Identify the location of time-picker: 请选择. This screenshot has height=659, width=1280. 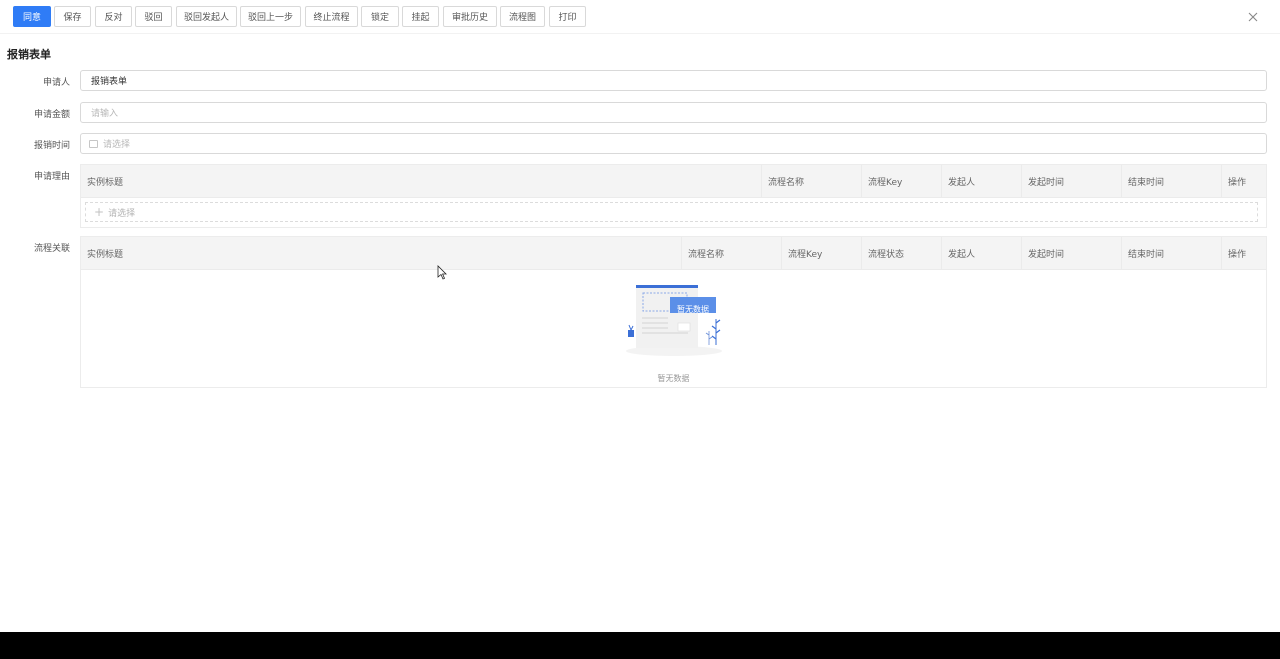
(673, 143).